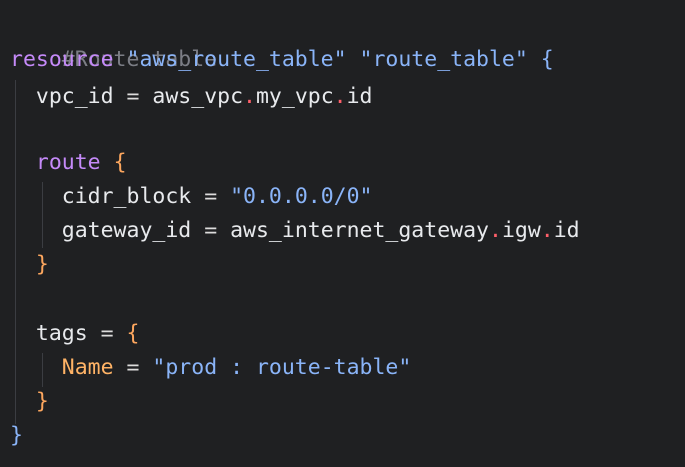 The height and width of the screenshot is (467, 685). What do you see at coordinates (126, 230) in the screenshot?
I see `attribute-key: gateway_id` at bounding box center [126, 230].